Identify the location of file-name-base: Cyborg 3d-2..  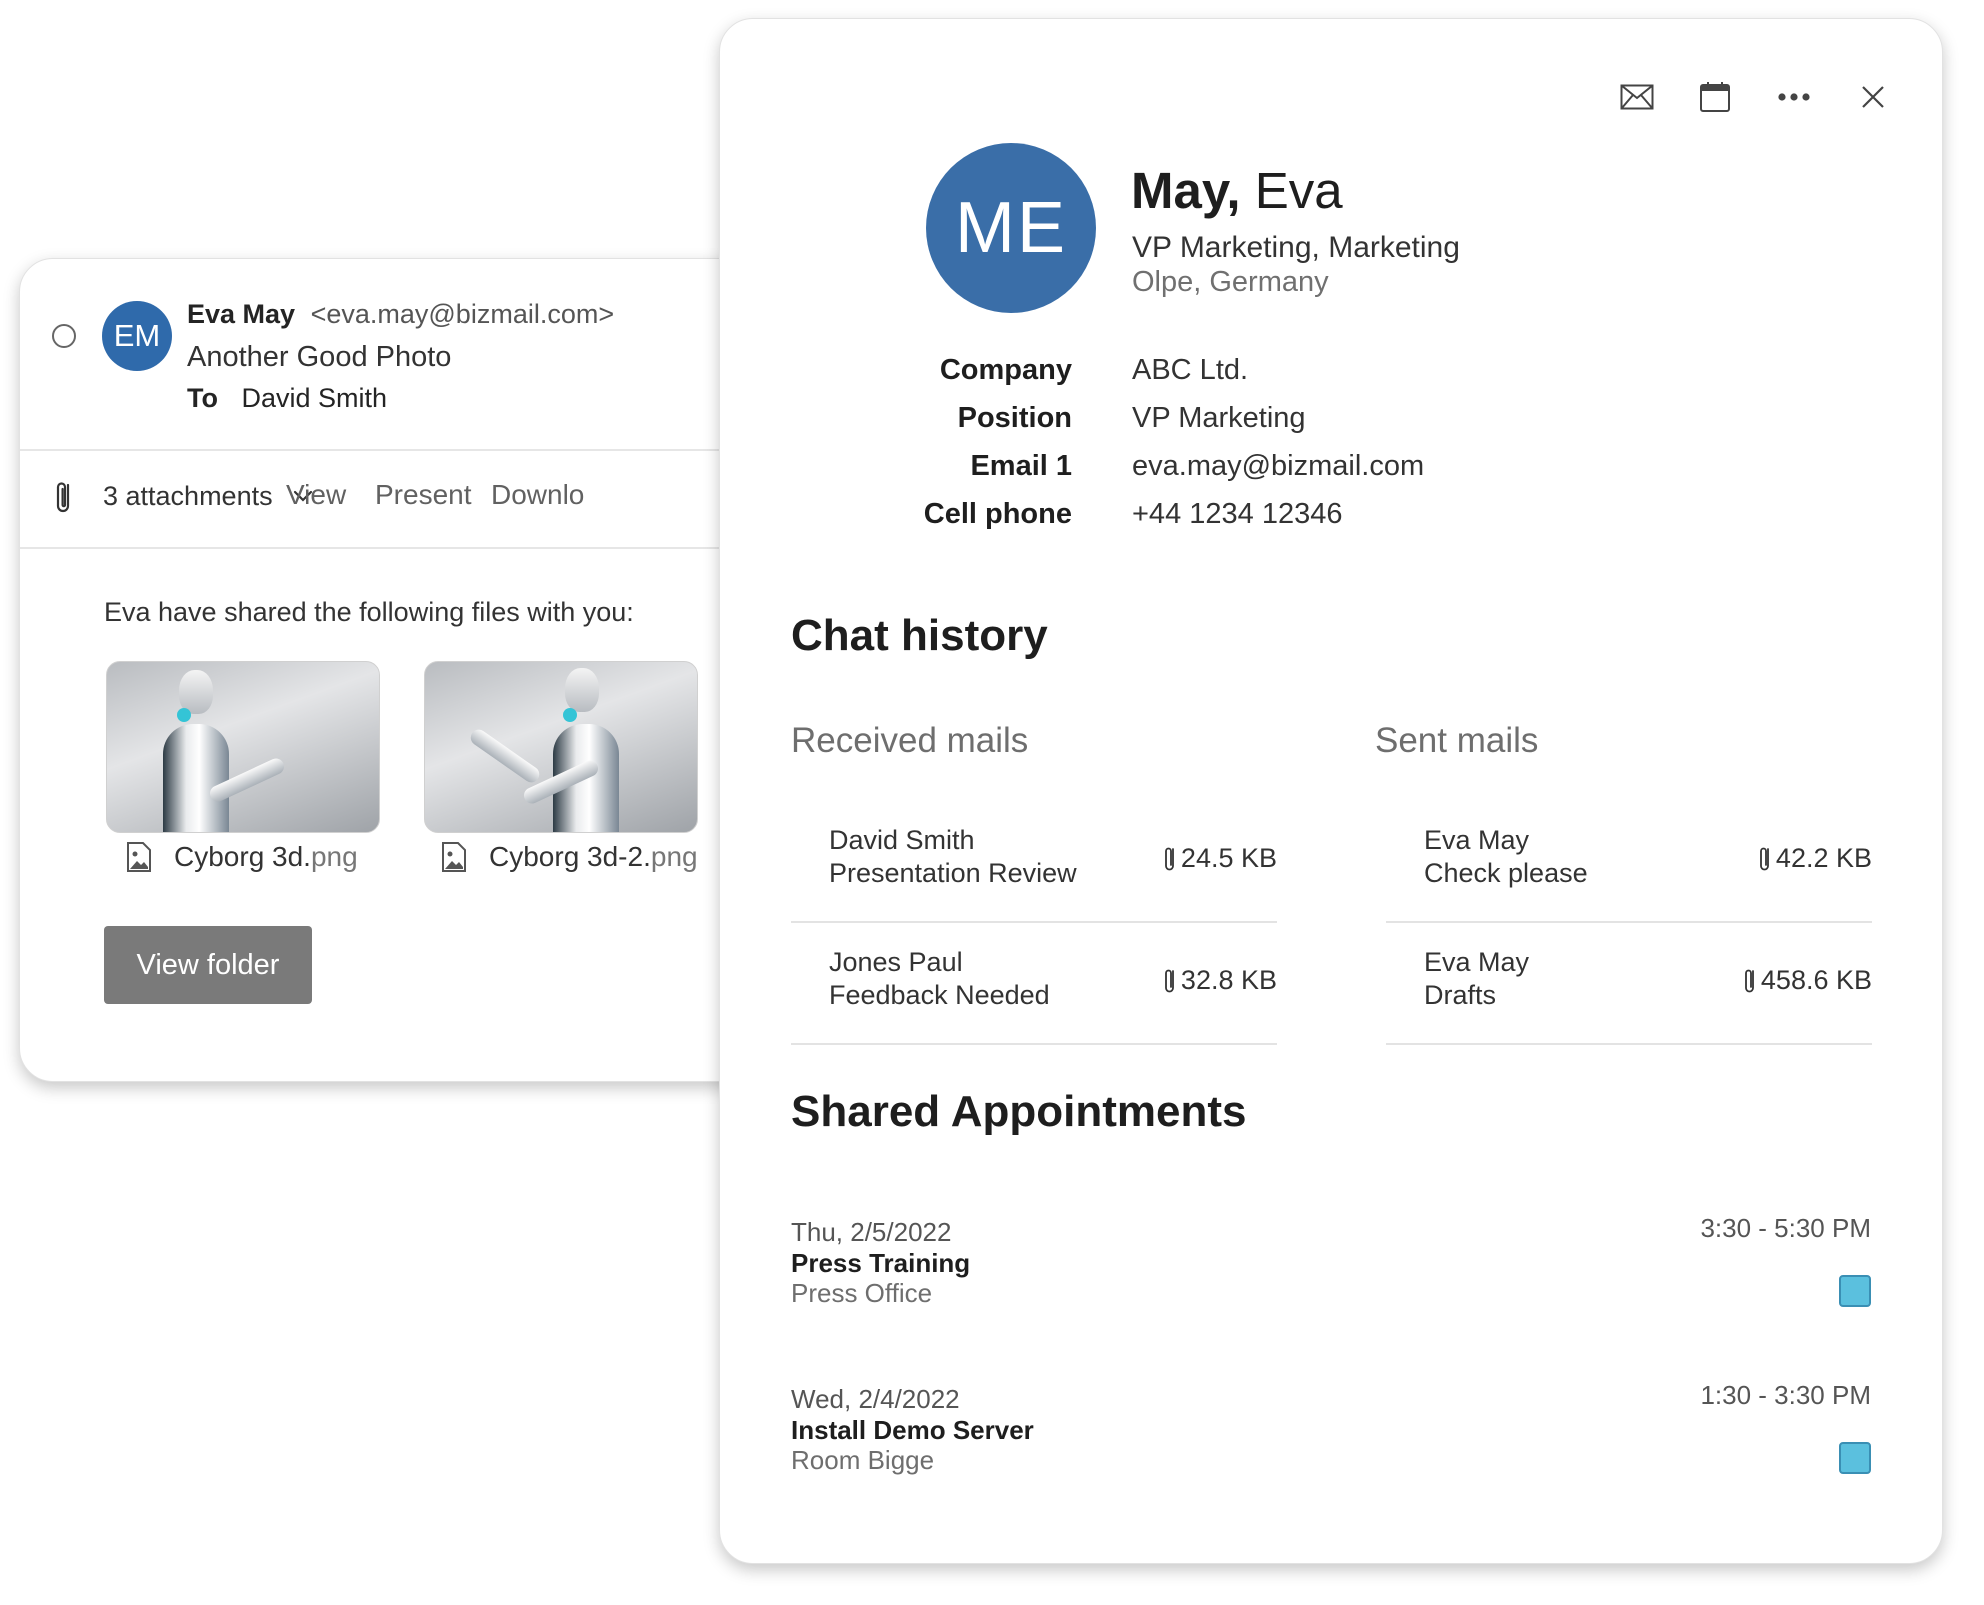
(570, 856).